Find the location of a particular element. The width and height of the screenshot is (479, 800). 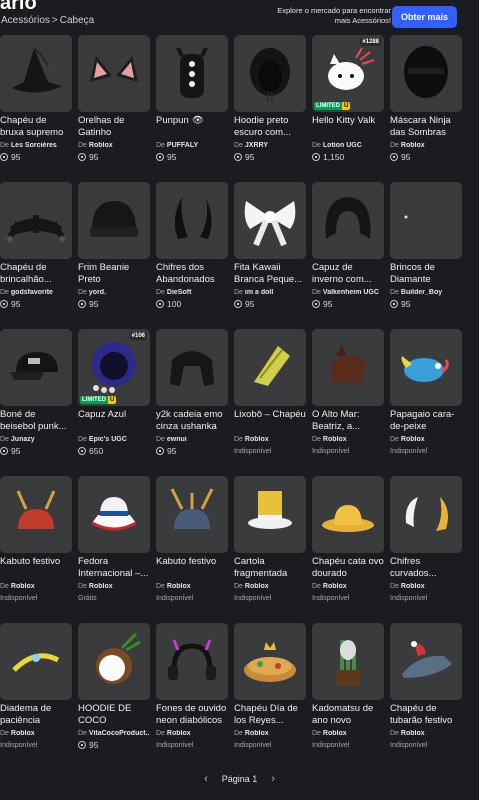

creator-name: Valkenheim UGC is located at coordinates (351, 292).